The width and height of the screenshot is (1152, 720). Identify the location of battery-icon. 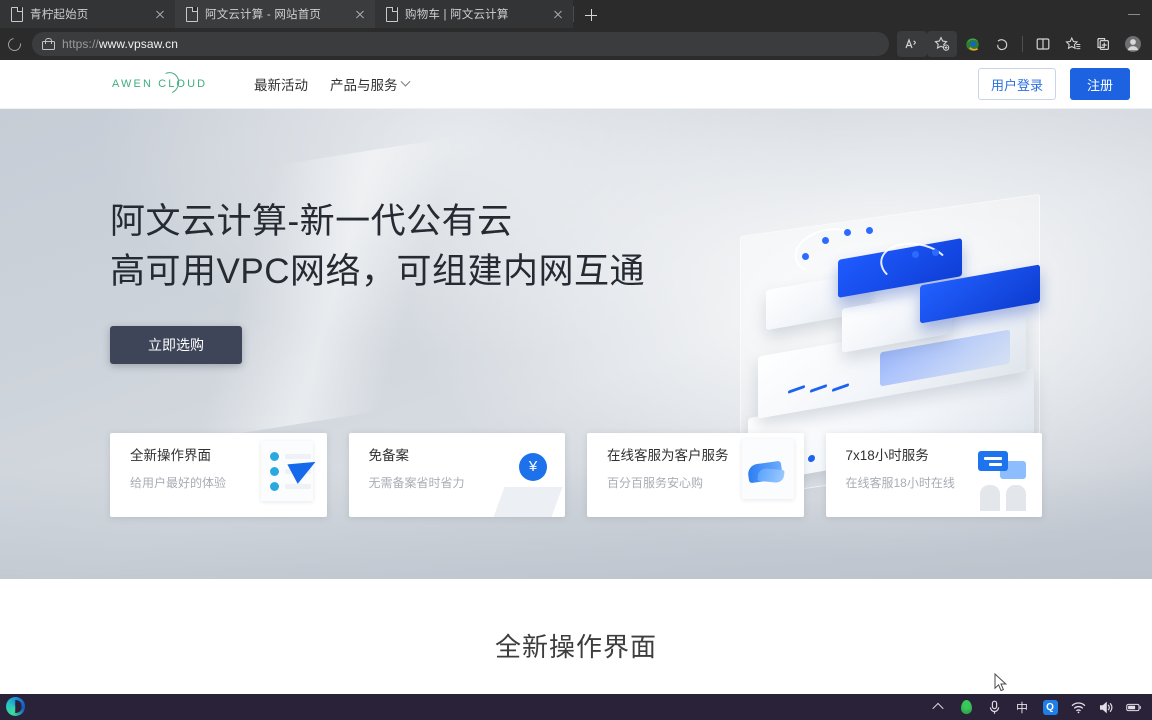
(1134, 707).